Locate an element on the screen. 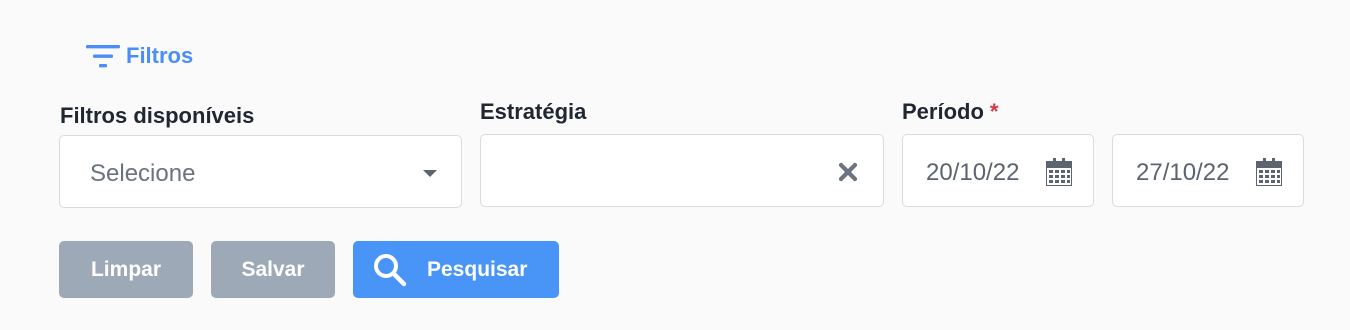  filters-toggle-label: Filtros is located at coordinates (160, 55).